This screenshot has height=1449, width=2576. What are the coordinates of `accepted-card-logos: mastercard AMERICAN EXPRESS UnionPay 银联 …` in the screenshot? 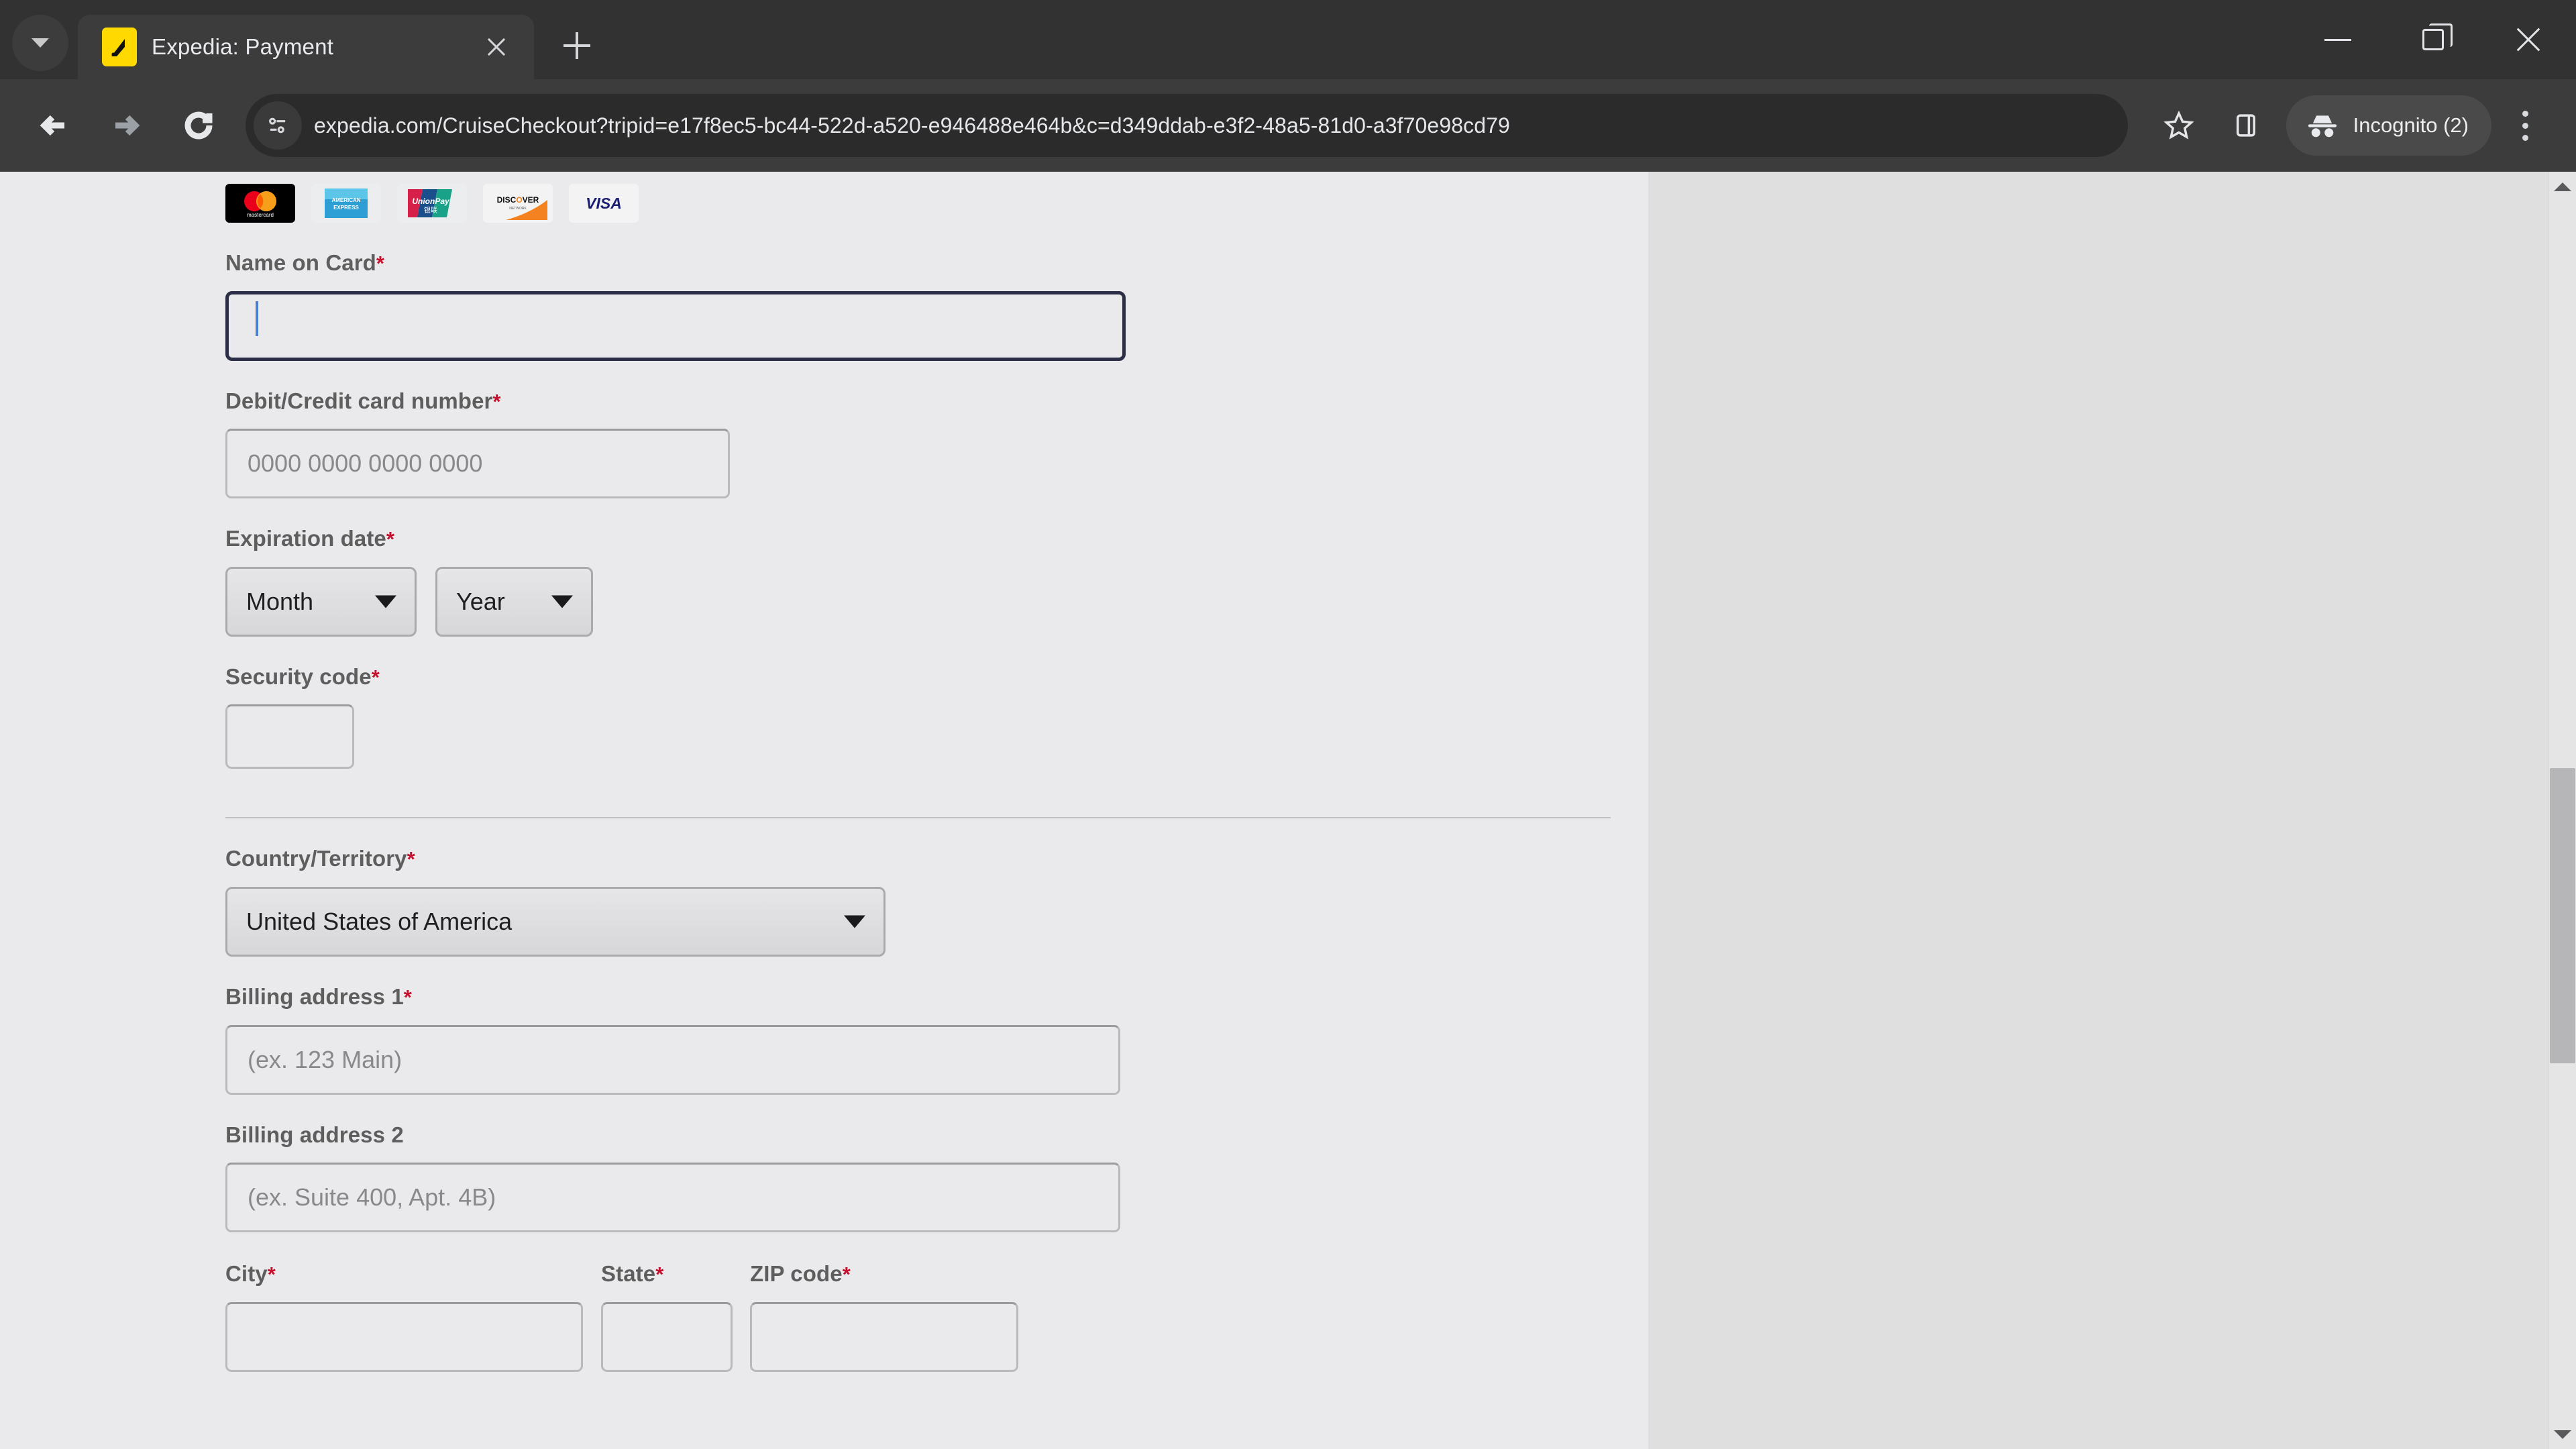 It's located at (929, 197).